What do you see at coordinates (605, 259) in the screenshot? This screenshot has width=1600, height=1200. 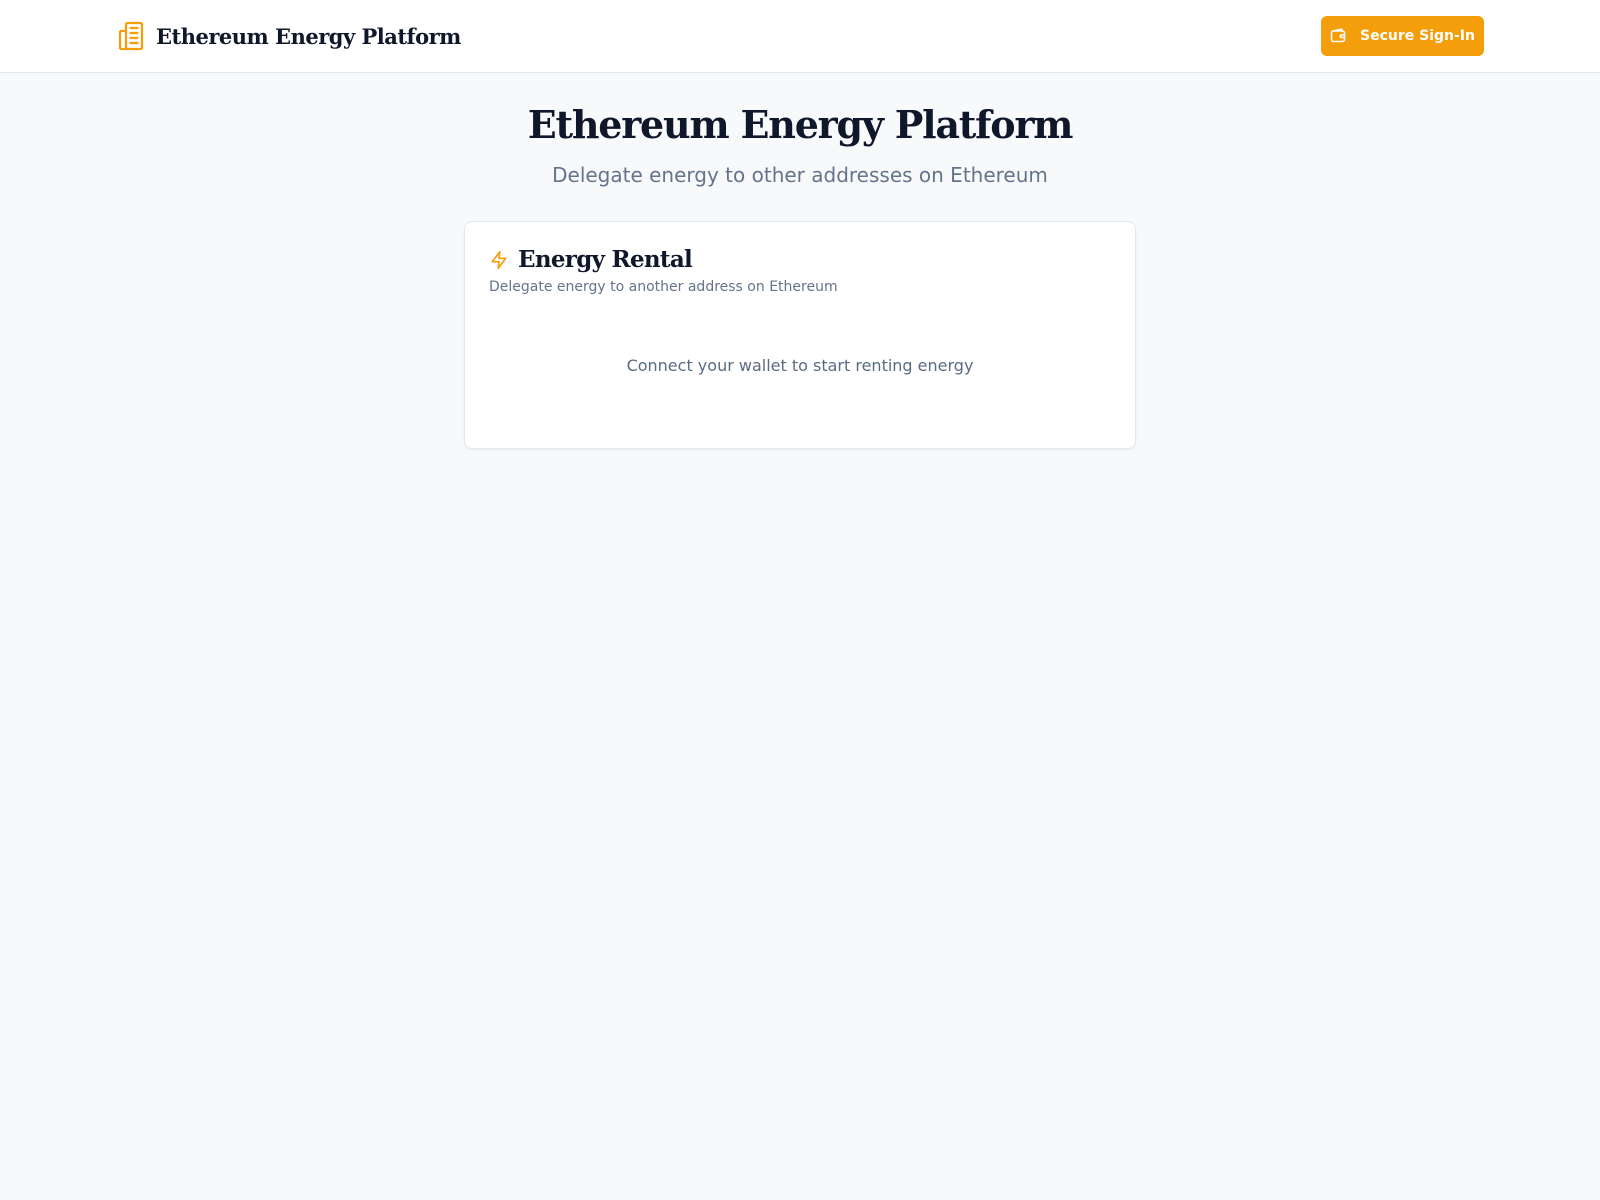 I see `card-title: Energy Rental` at bounding box center [605, 259].